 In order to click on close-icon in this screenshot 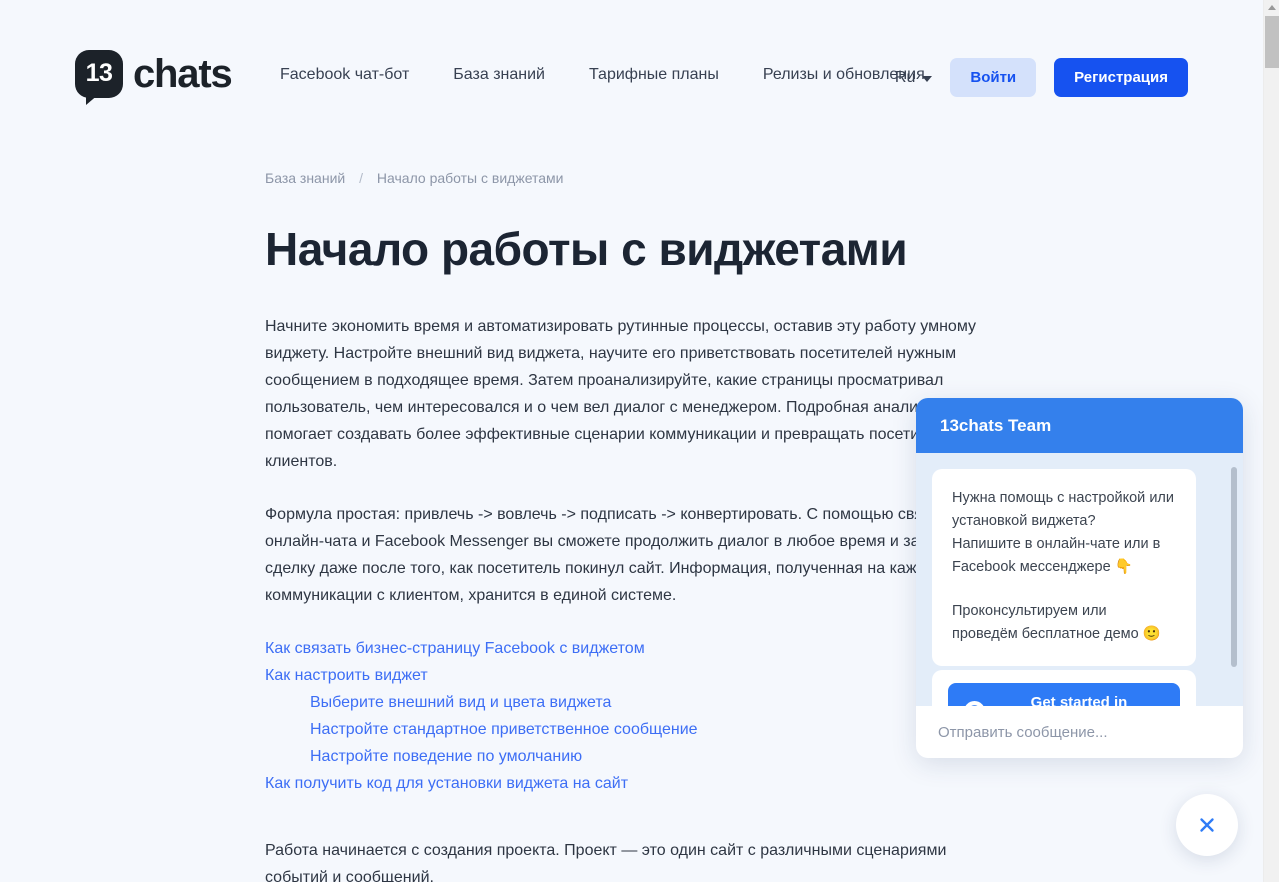, I will do `click(1207, 825)`.